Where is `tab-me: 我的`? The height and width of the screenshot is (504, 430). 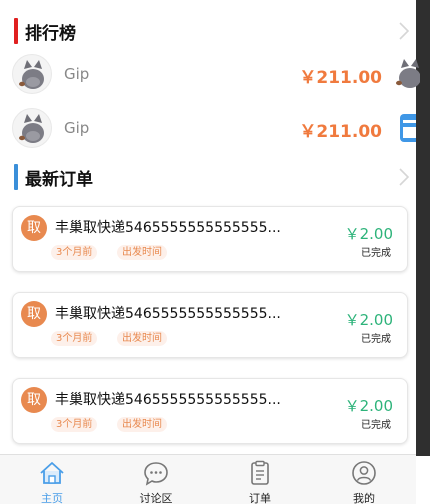
tab-me: 我的 is located at coordinates (364, 479).